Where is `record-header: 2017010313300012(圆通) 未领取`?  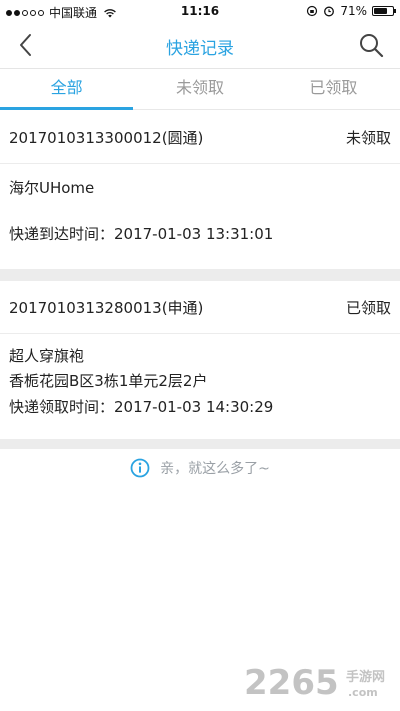 record-header: 2017010313300012(圆通) 未领取 is located at coordinates (200, 137).